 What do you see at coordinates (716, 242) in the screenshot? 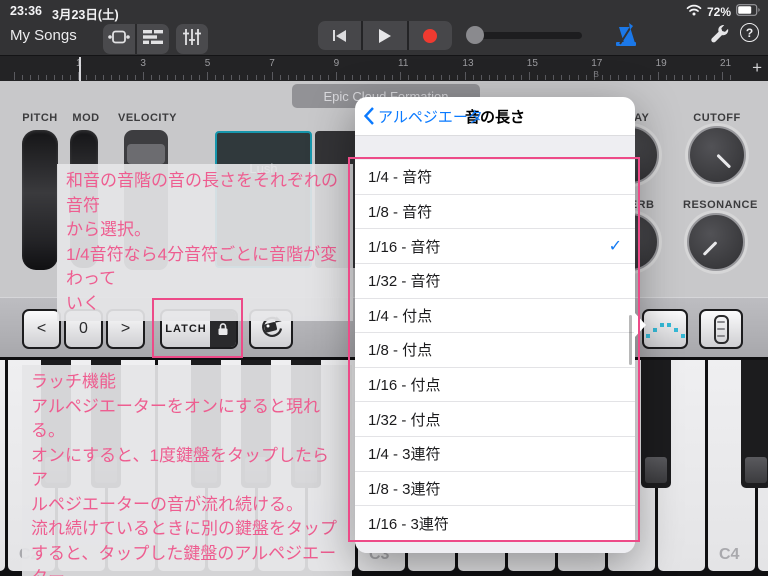
I see `resonance-knob` at bounding box center [716, 242].